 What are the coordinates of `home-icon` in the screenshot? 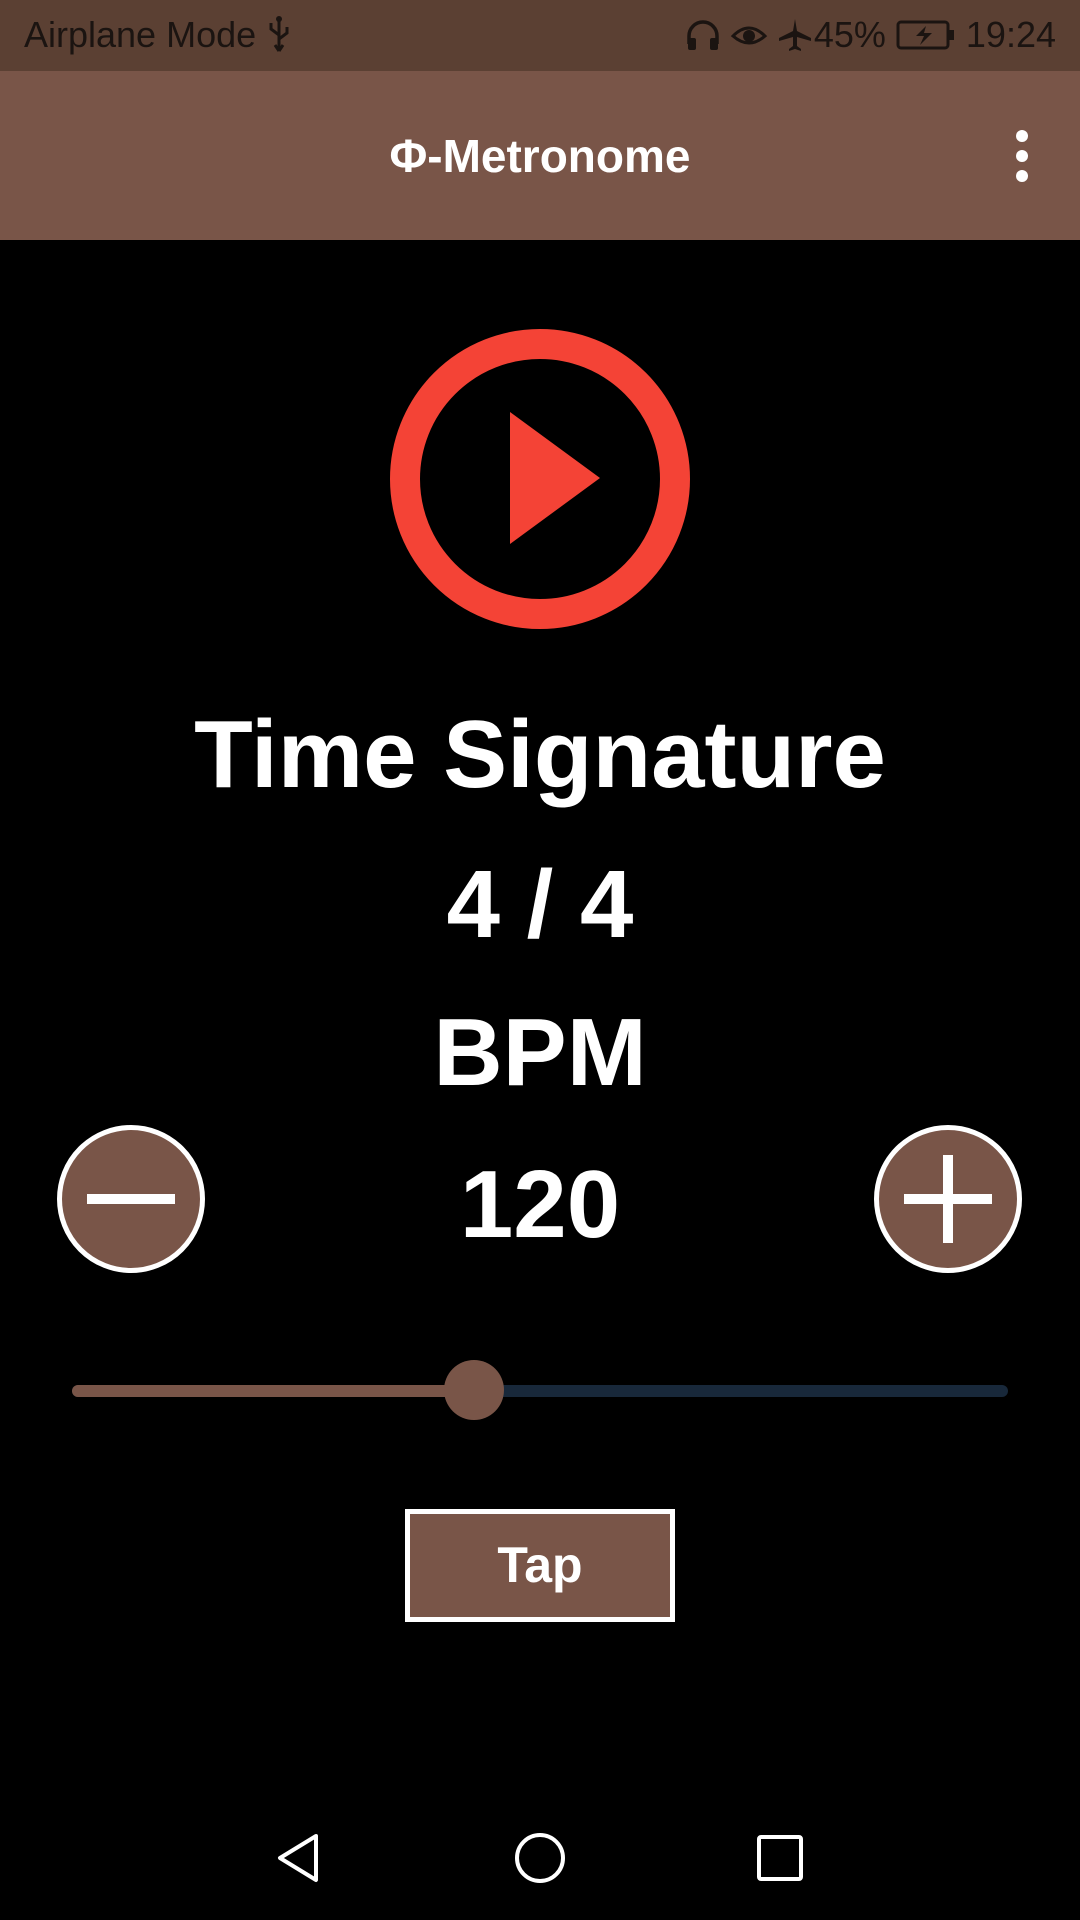 It's located at (540, 1858).